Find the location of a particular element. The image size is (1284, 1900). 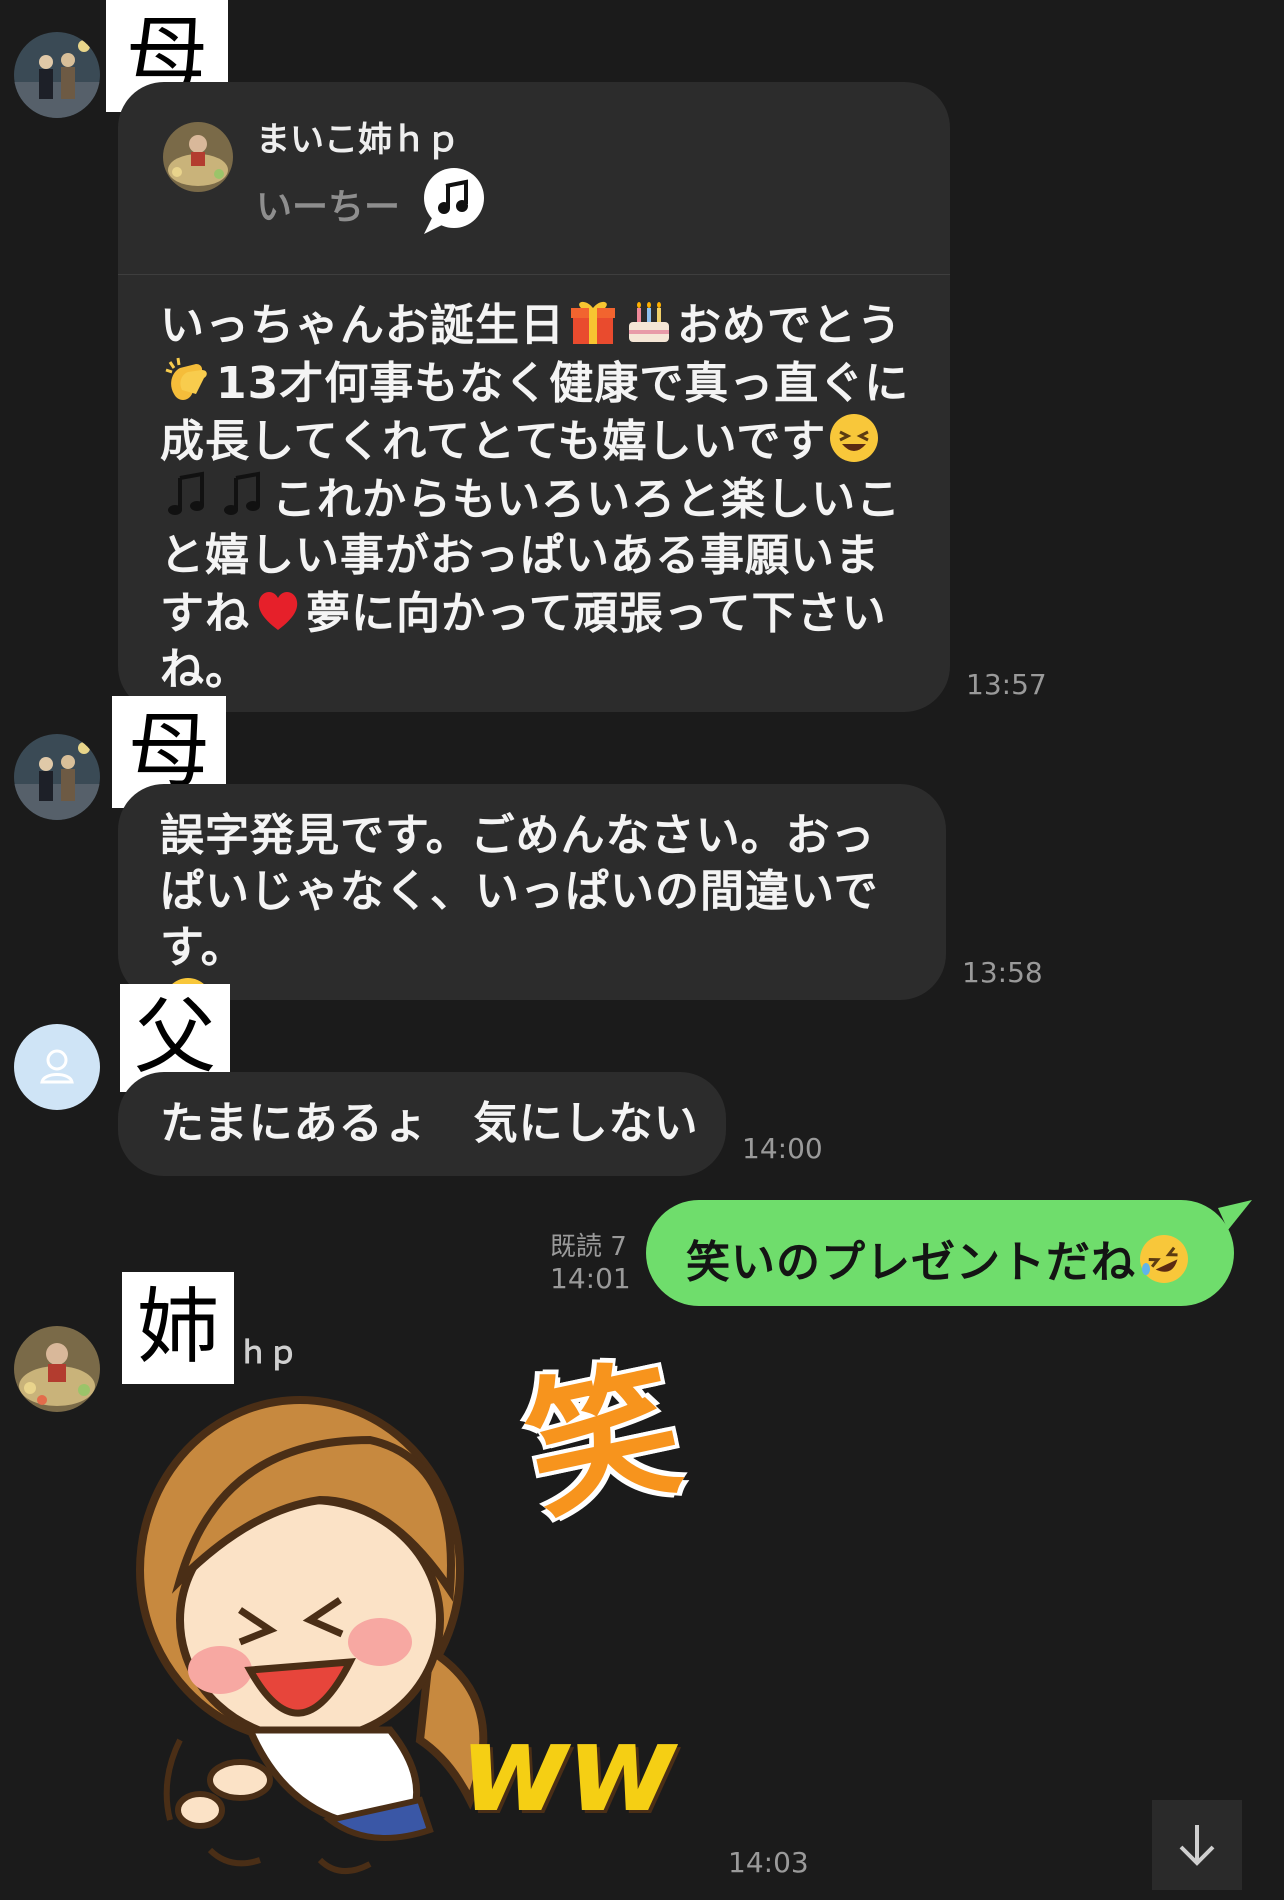

sender-avatar-sister is located at coordinates (57, 1369).